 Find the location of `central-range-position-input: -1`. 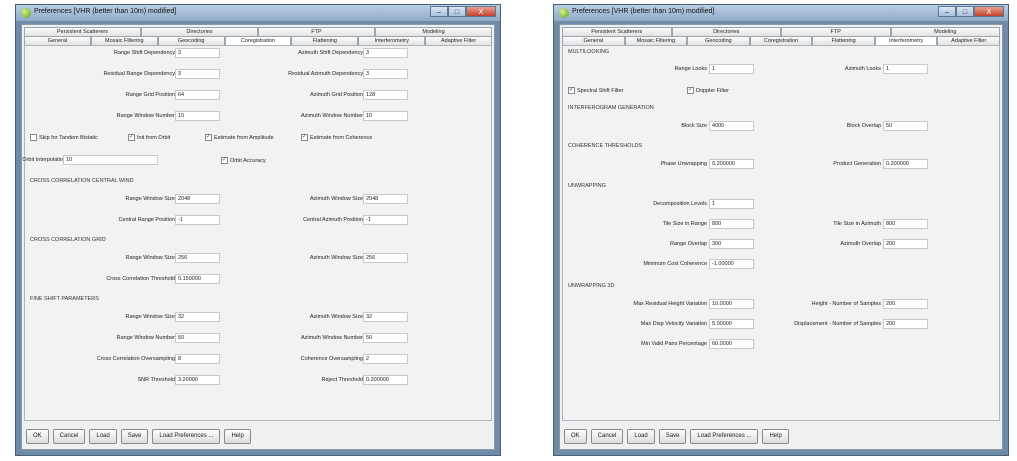

central-range-position-input: -1 is located at coordinates (197, 220).